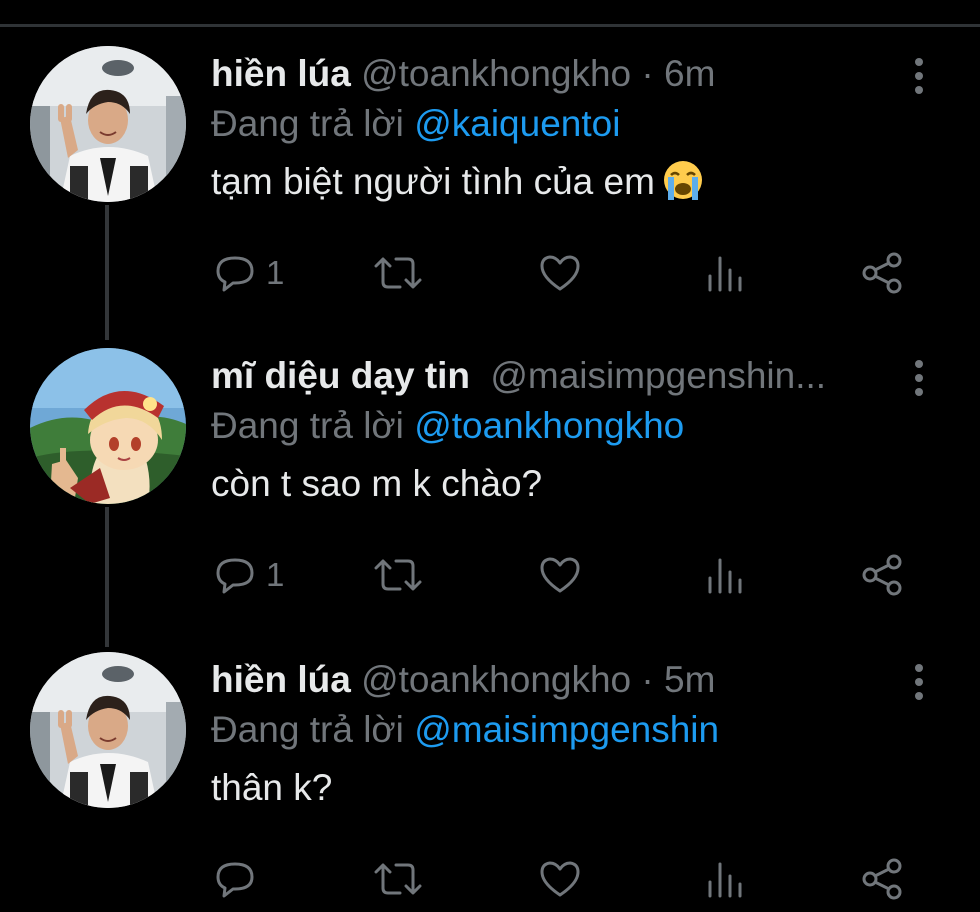 Image resolution: width=980 pixels, height=912 pixels. Describe the element at coordinates (551, 484) in the screenshot. I see `tweet-text: còn t sao m k chào?` at that location.